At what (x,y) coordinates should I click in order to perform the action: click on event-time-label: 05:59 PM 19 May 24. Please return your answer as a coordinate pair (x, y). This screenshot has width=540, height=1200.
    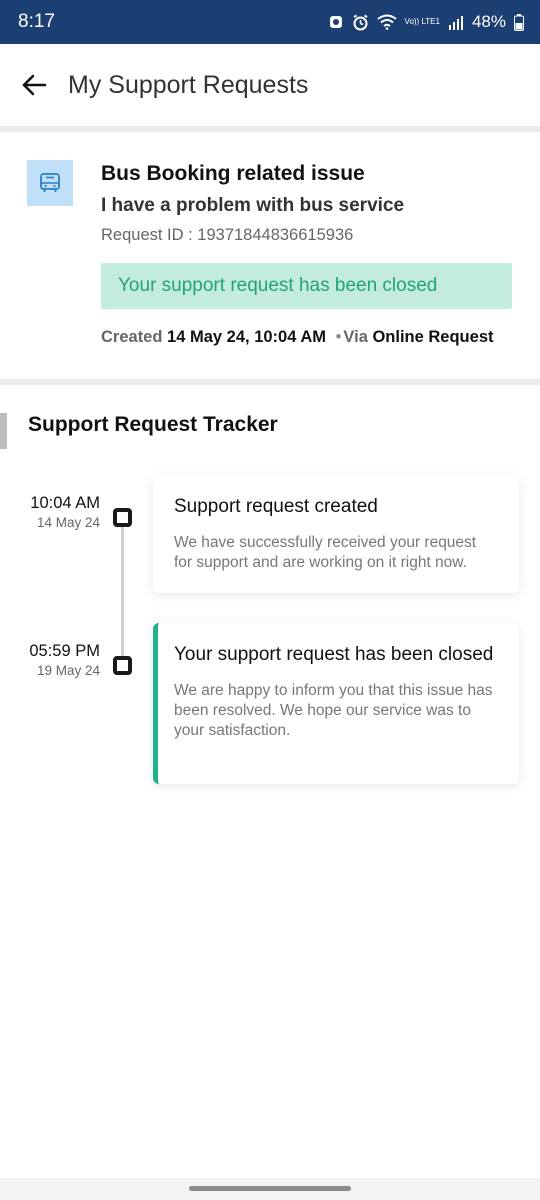
    Looking at the image, I should click on (50, 660).